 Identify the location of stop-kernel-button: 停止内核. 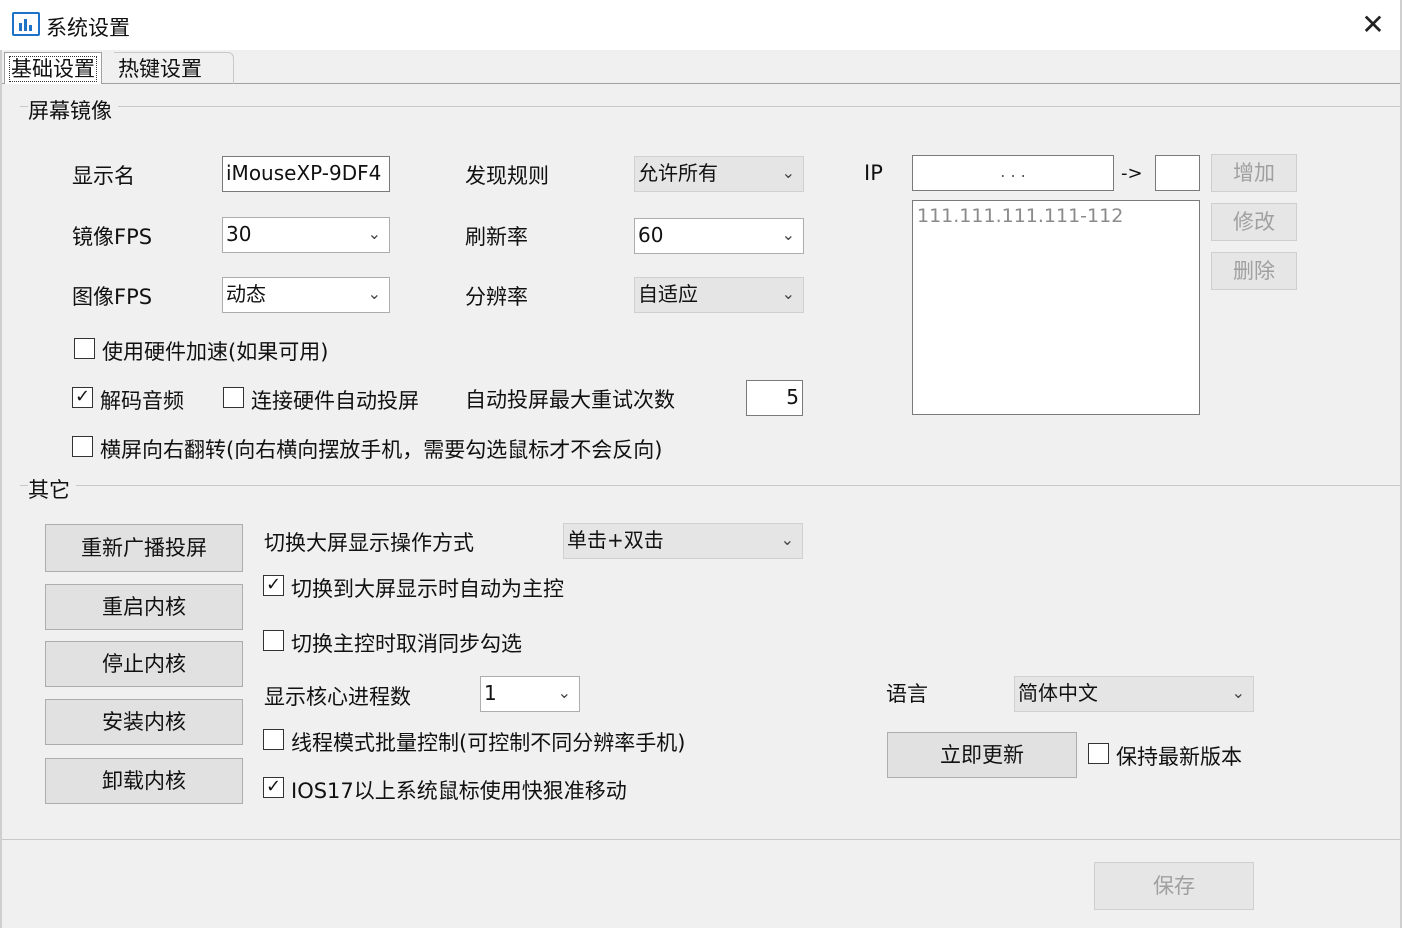
(144, 664).